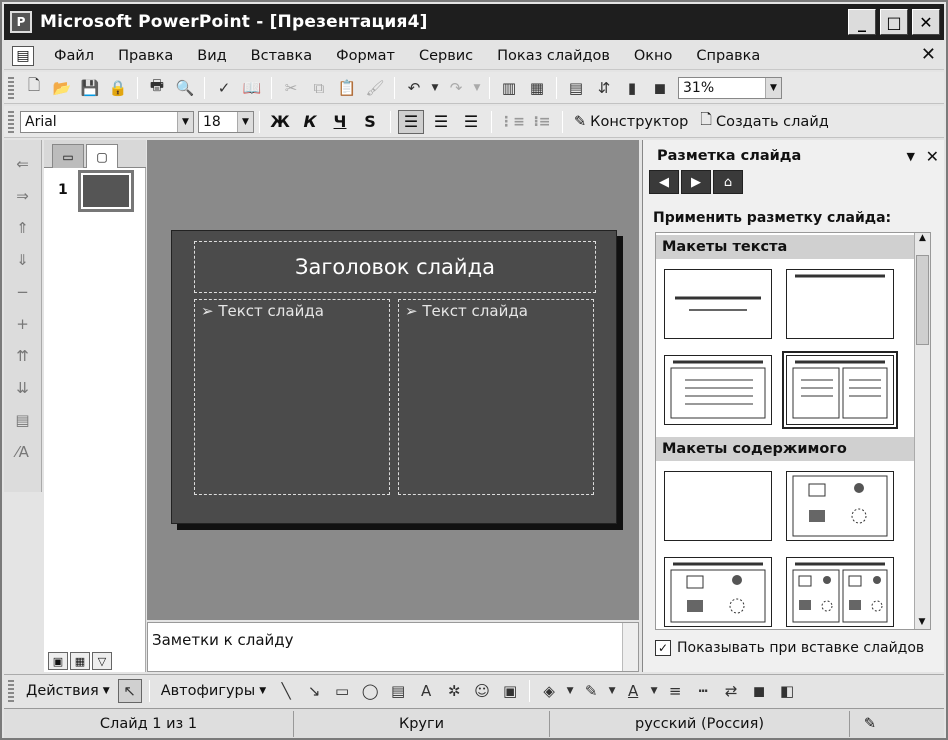 This screenshot has height=740, width=948. What do you see at coordinates (23, 324) in the screenshot?
I see `expand-icon: +` at bounding box center [23, 324].